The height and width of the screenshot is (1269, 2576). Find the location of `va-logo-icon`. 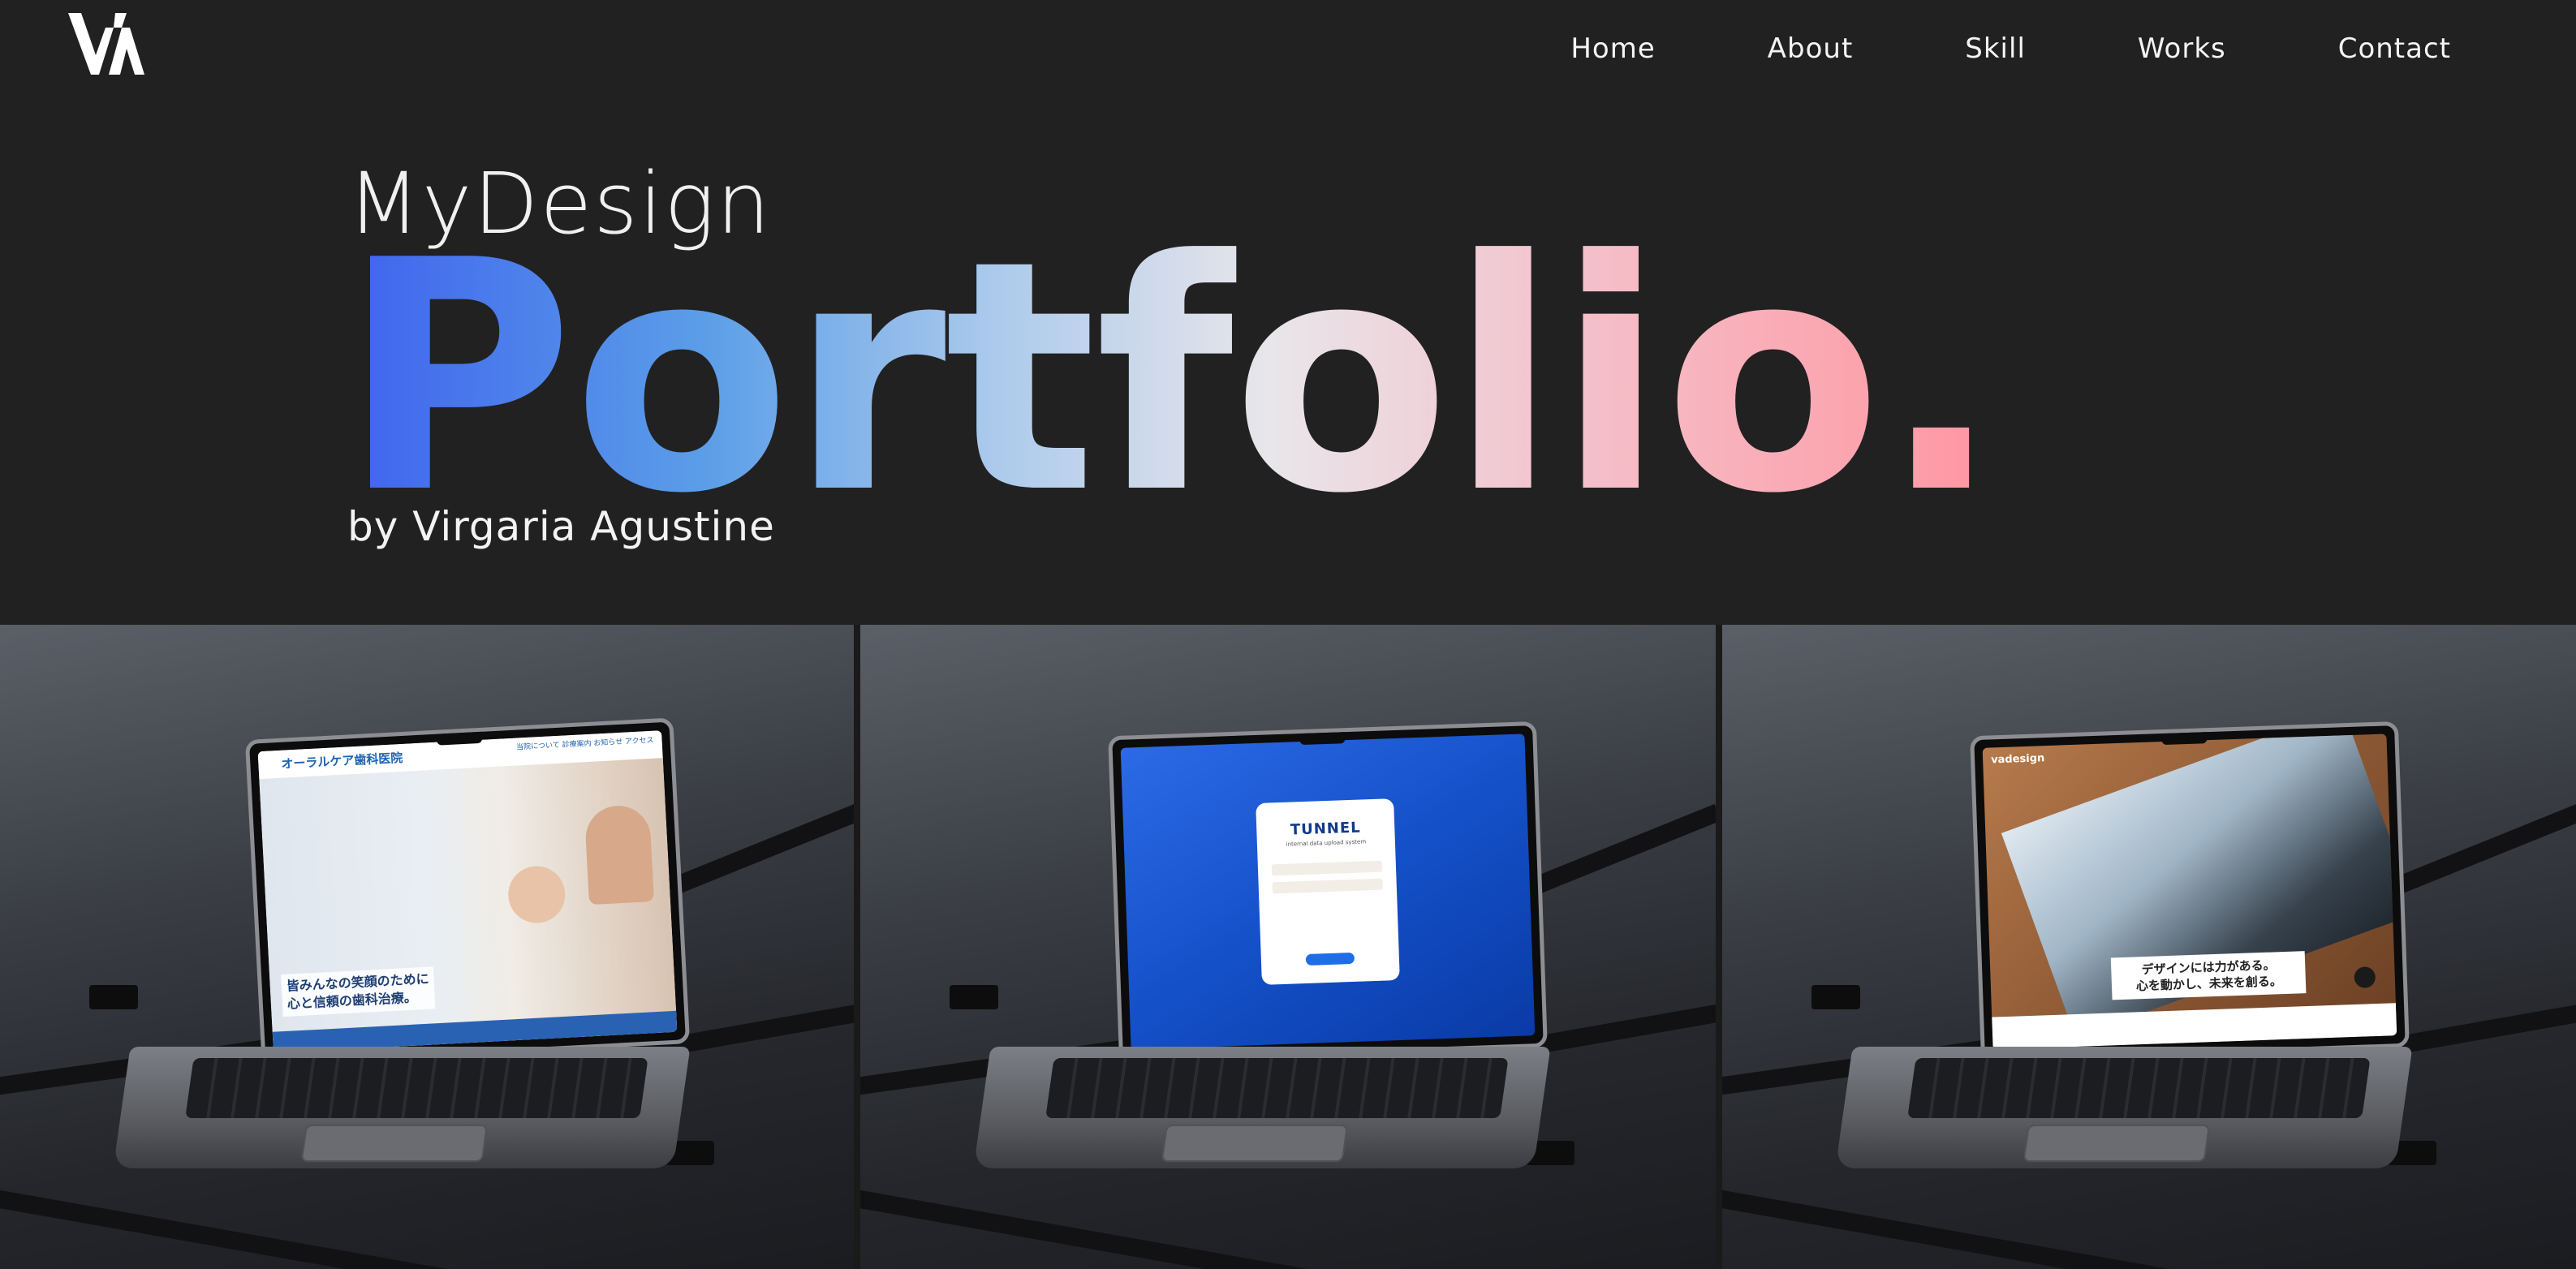

va-logo-icon is located at coordinates (106, 44).